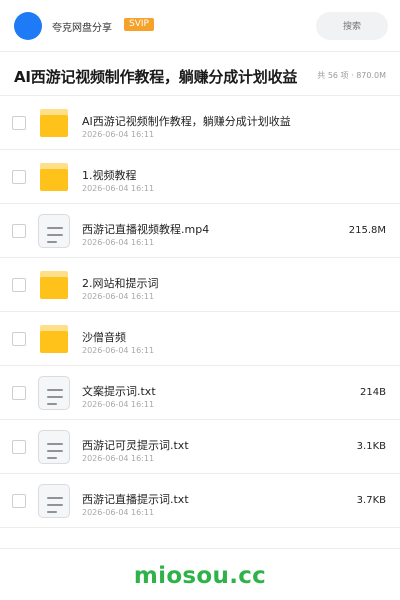  I want to click on list-item: 西游记直播提示词.txt 2026-06-04 16:11 3.7KB, so click(200, 501).